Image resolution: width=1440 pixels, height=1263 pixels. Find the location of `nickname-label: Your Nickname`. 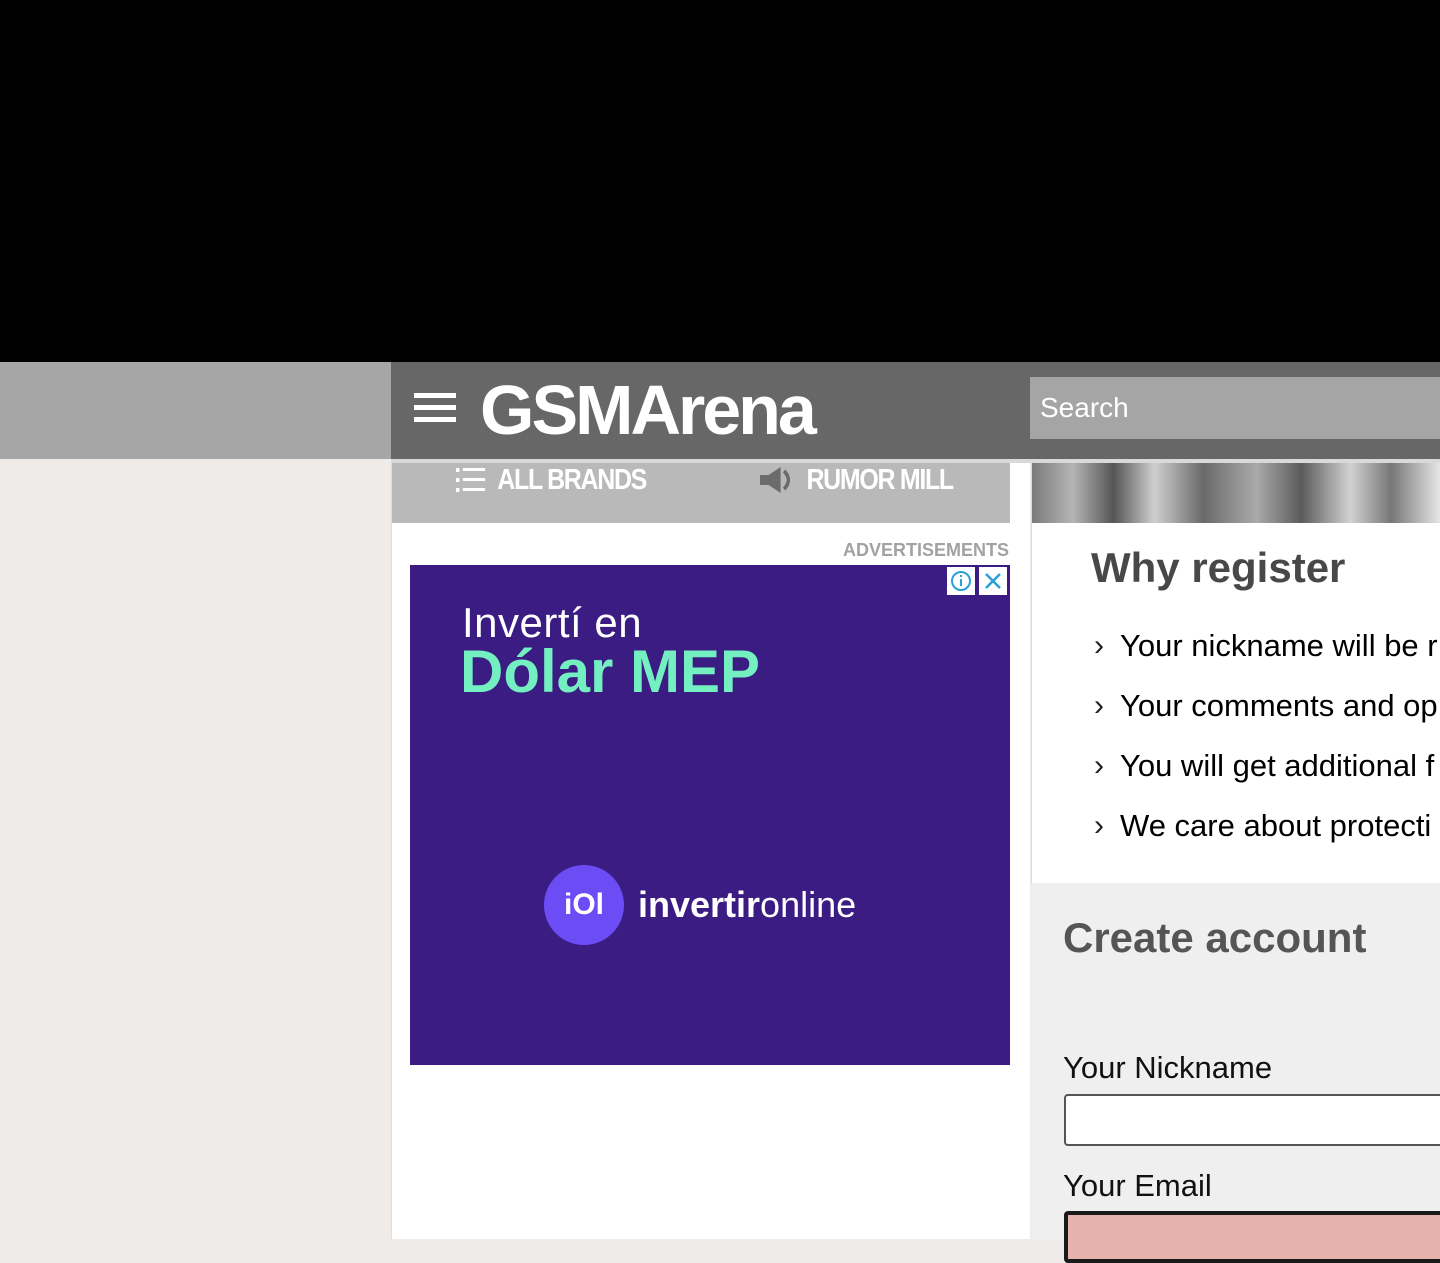

nickname-label: Your Nickname is located at coordinates (1168, 1067).